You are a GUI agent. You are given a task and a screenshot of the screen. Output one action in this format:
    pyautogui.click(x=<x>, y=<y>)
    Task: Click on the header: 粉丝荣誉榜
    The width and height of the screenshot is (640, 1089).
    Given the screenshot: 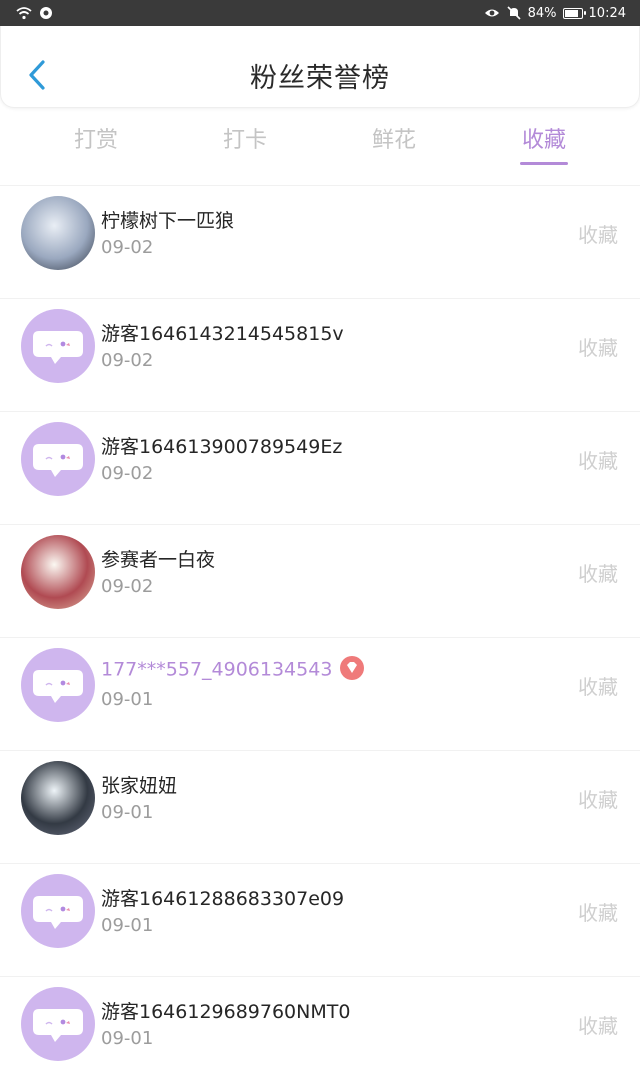 What is the action you would take?
    pyautogui.click(x=320, y=67)
    